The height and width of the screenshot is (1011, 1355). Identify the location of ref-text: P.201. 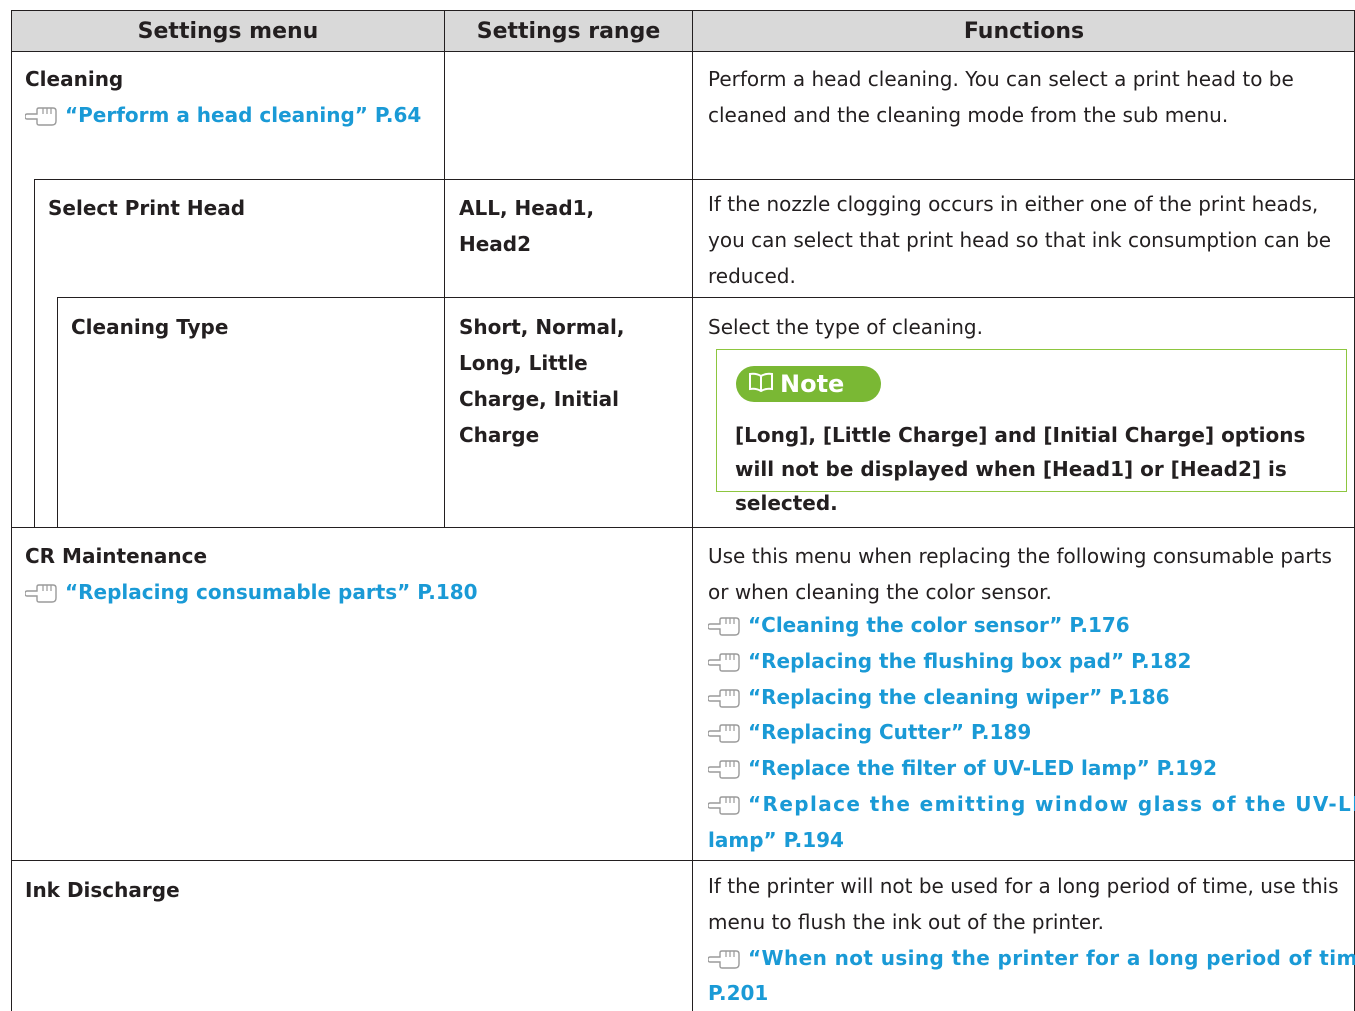
(738, 993).